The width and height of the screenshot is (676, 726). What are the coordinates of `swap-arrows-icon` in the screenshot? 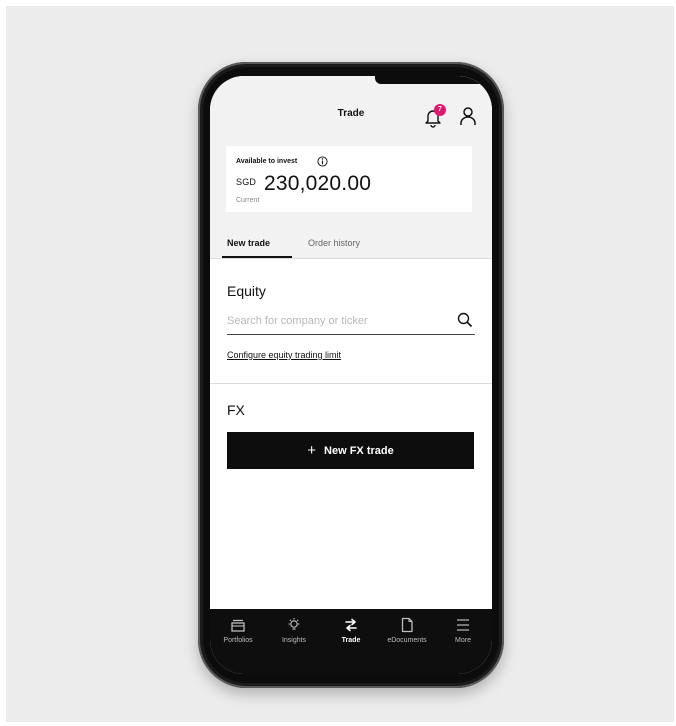 It's located at (351, 625).